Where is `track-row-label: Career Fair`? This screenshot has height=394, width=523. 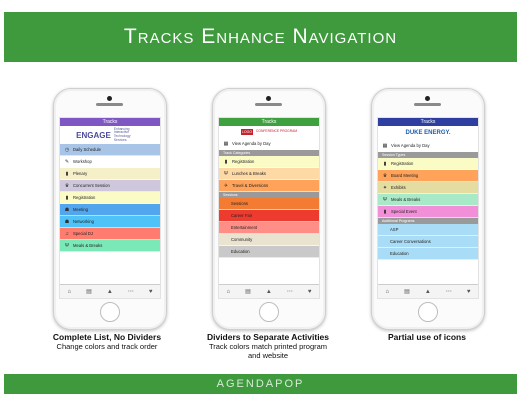 track-row-label: Career Fair is located at coordinates (242, 215).